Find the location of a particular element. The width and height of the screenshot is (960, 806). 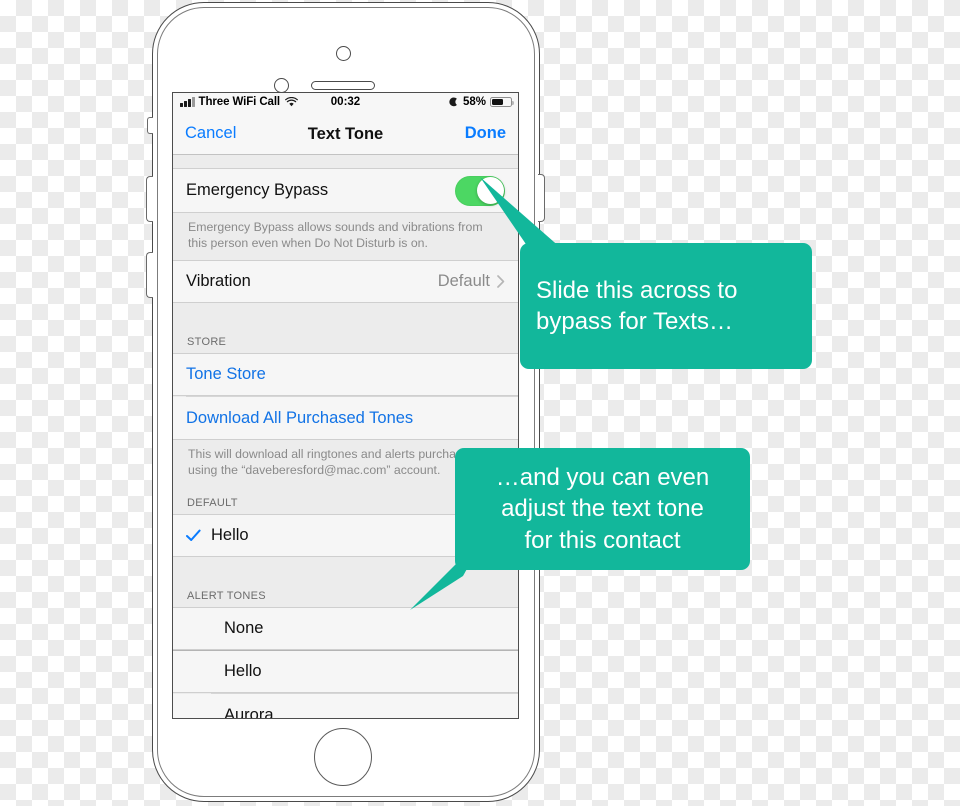

emergency-bypass-label: Emergency Bypass is located at coordinates (257, 190).